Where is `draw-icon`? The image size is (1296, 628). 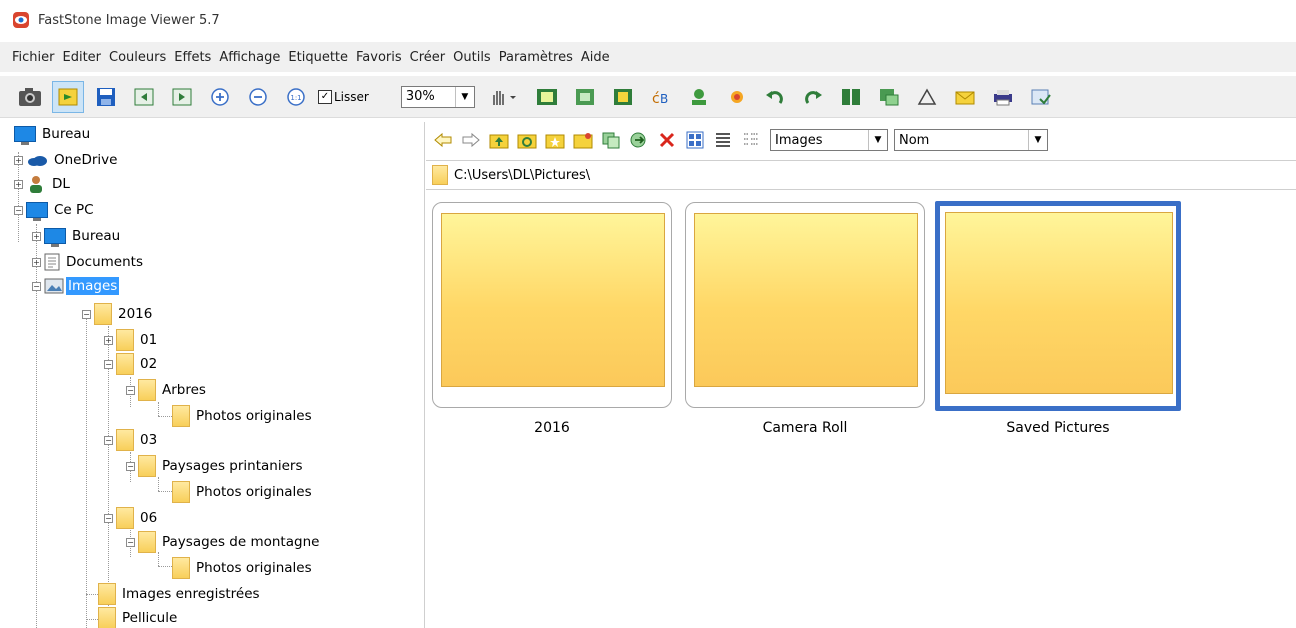
draw-icon is located at coordinates (927, 97).